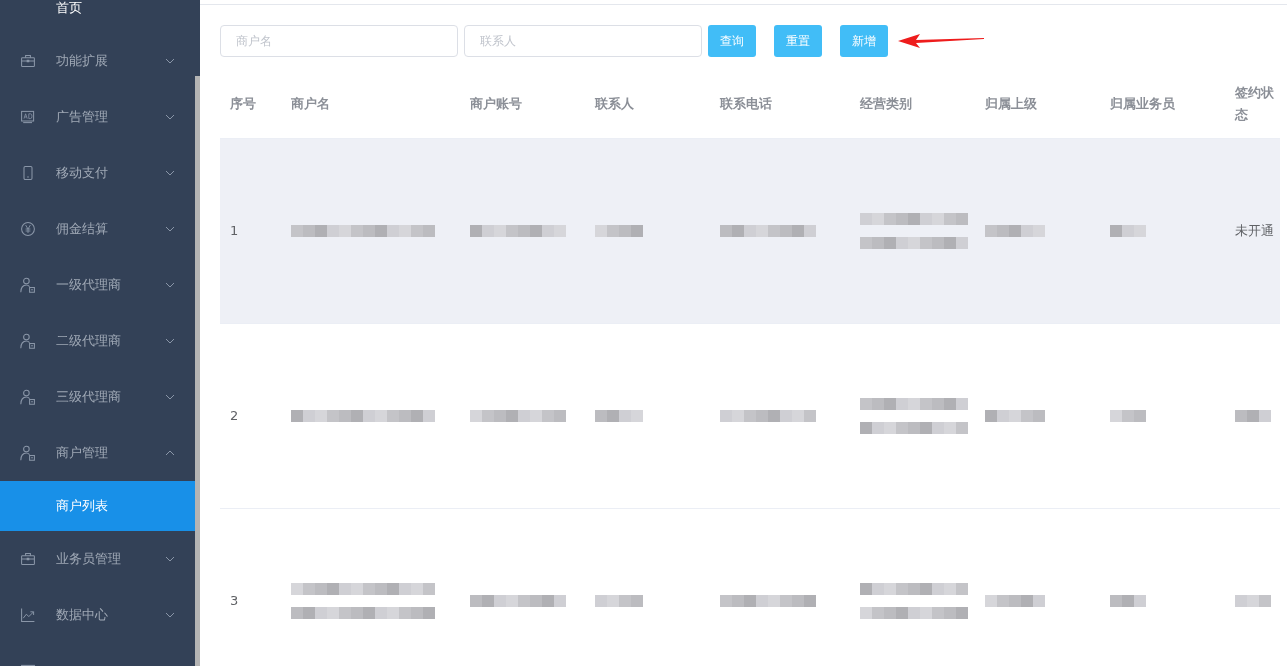  Describe the element at coordinates (82, 117) in the screenshot. I see `menu-label: 广告管理` at that location.